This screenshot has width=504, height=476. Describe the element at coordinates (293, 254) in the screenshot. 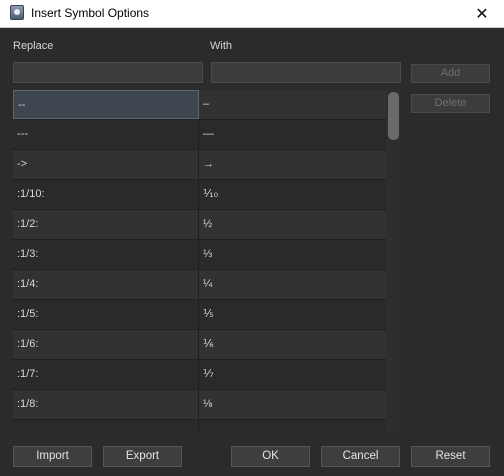

I see `with-cell: ⅓` at that location.